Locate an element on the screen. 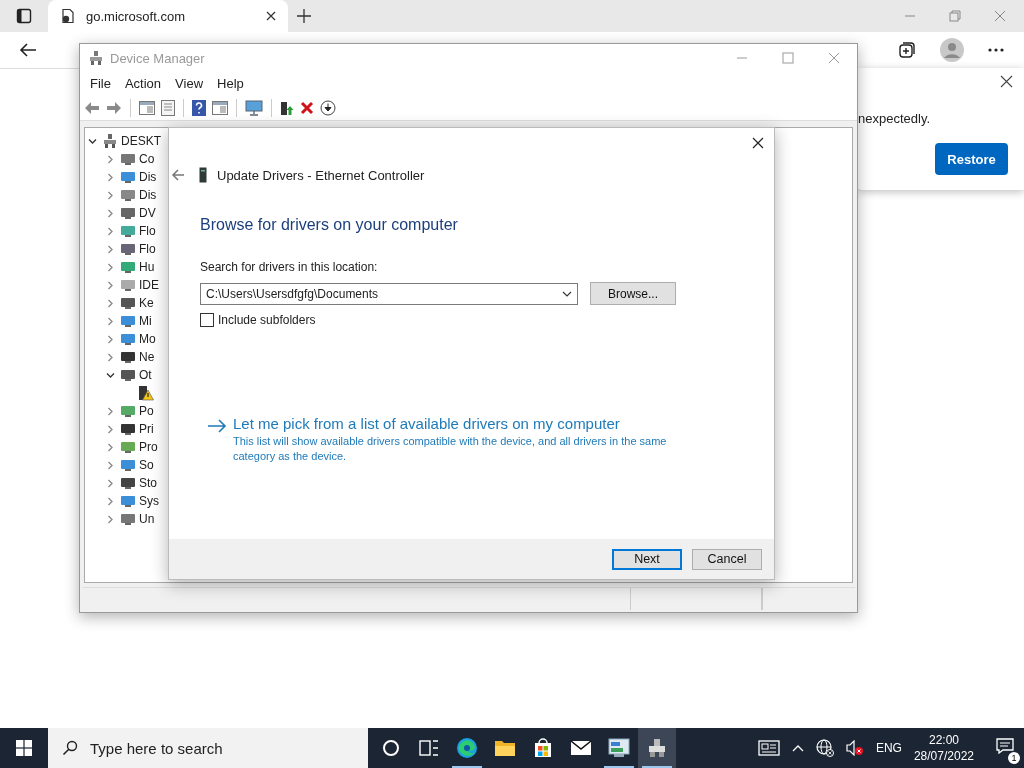 This screenshot has height=768, width=1024. cancel-button: Cancel is located at coordinates (727, 559).